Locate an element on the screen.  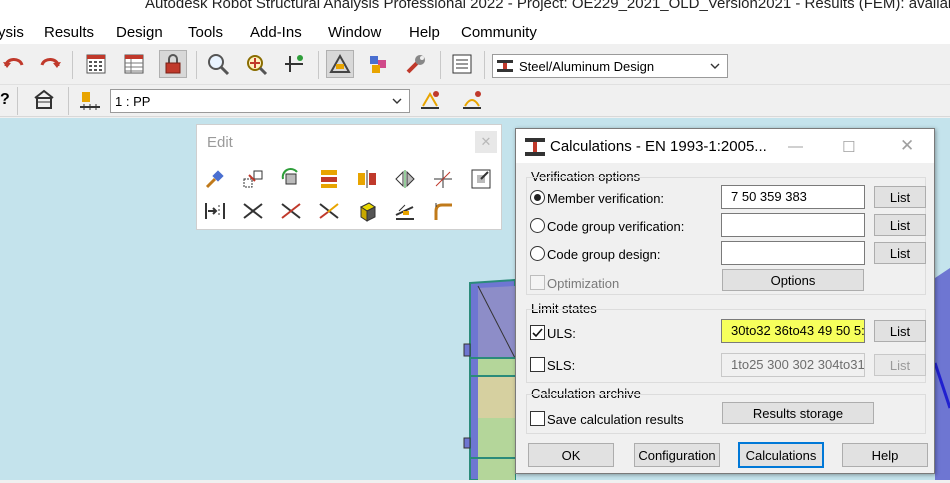
layouts-icon is located at coordinates (462, 64).